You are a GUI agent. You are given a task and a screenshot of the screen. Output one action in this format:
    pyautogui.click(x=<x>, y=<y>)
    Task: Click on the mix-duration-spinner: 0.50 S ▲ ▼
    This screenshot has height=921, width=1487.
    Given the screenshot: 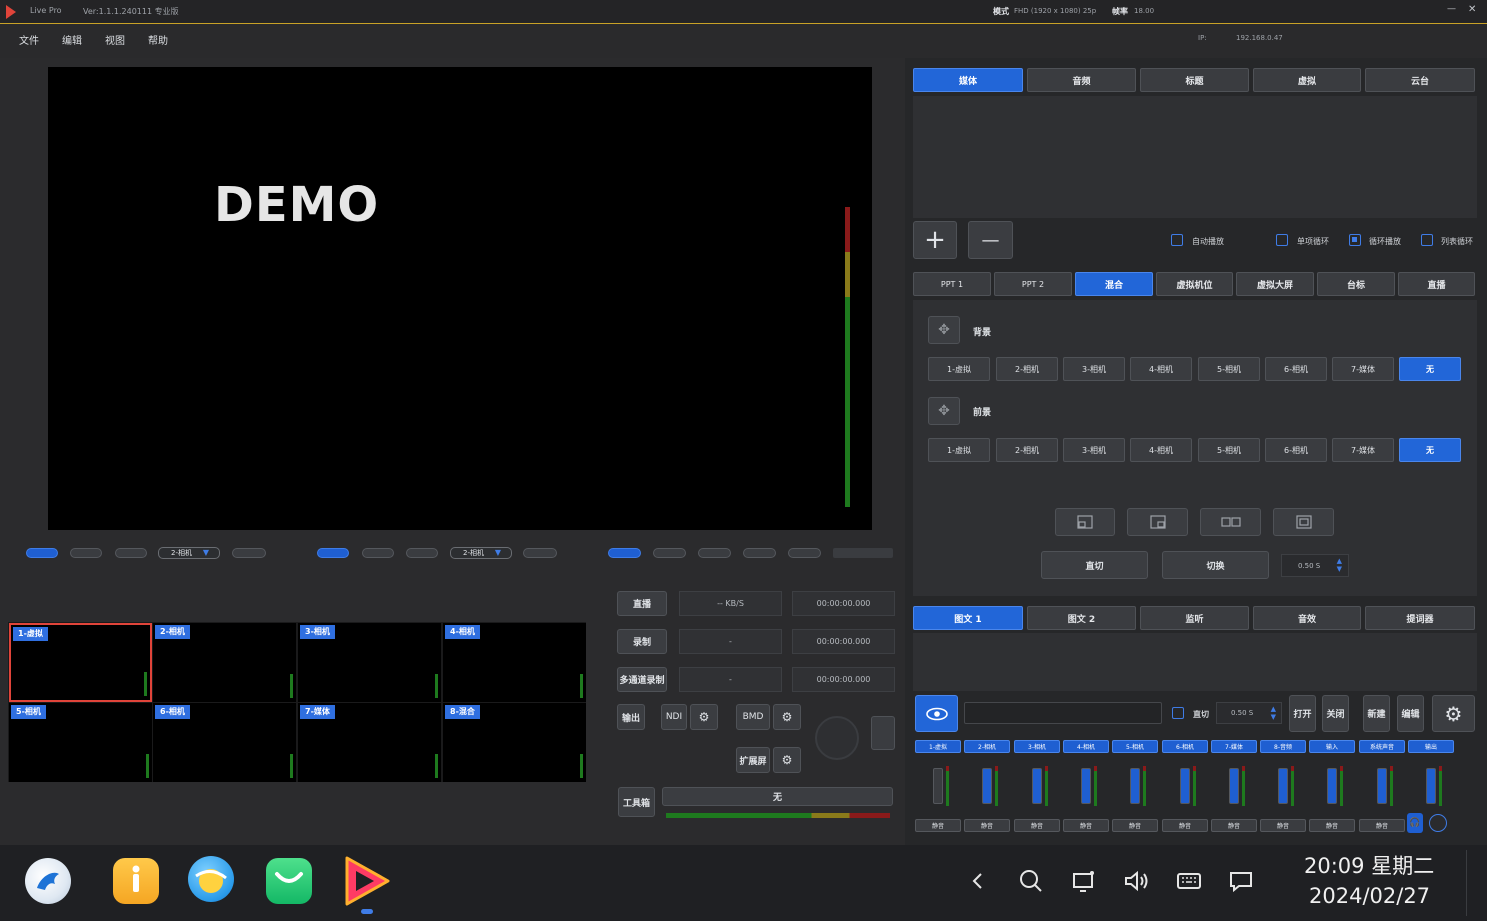 What is the action you would take?
    pyautogui.click(x=1315, y=565)
    